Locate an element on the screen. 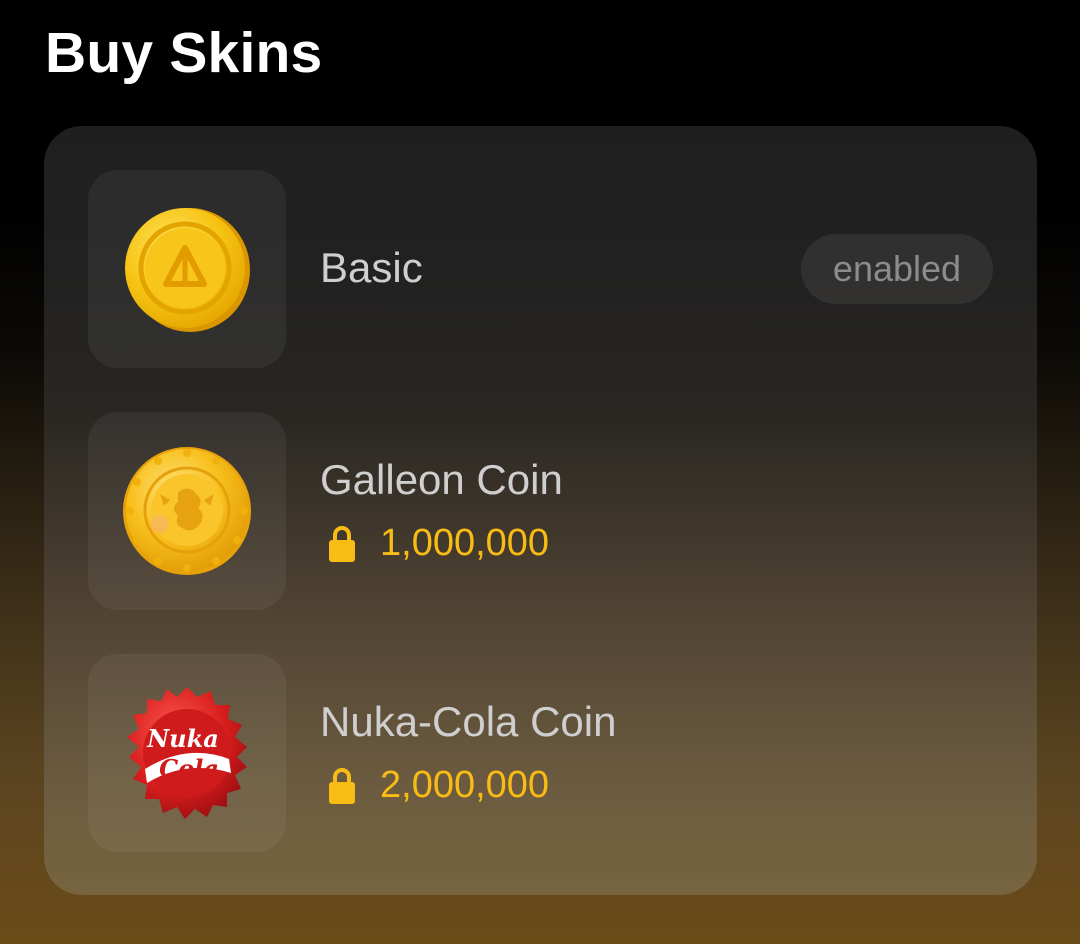 Image resolution: width=1080 pixels, height=944 pixels. price-amount: 2,000,000 is located at coordinates (465, 785).